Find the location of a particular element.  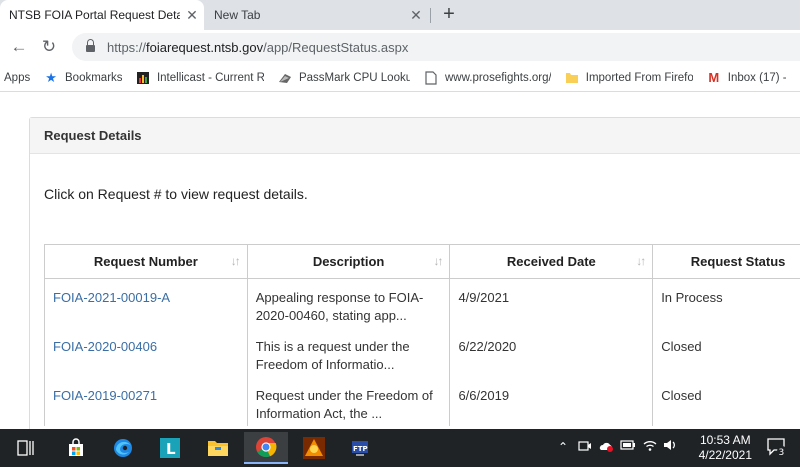

game-app-icon is located at coordinates (314, 448).